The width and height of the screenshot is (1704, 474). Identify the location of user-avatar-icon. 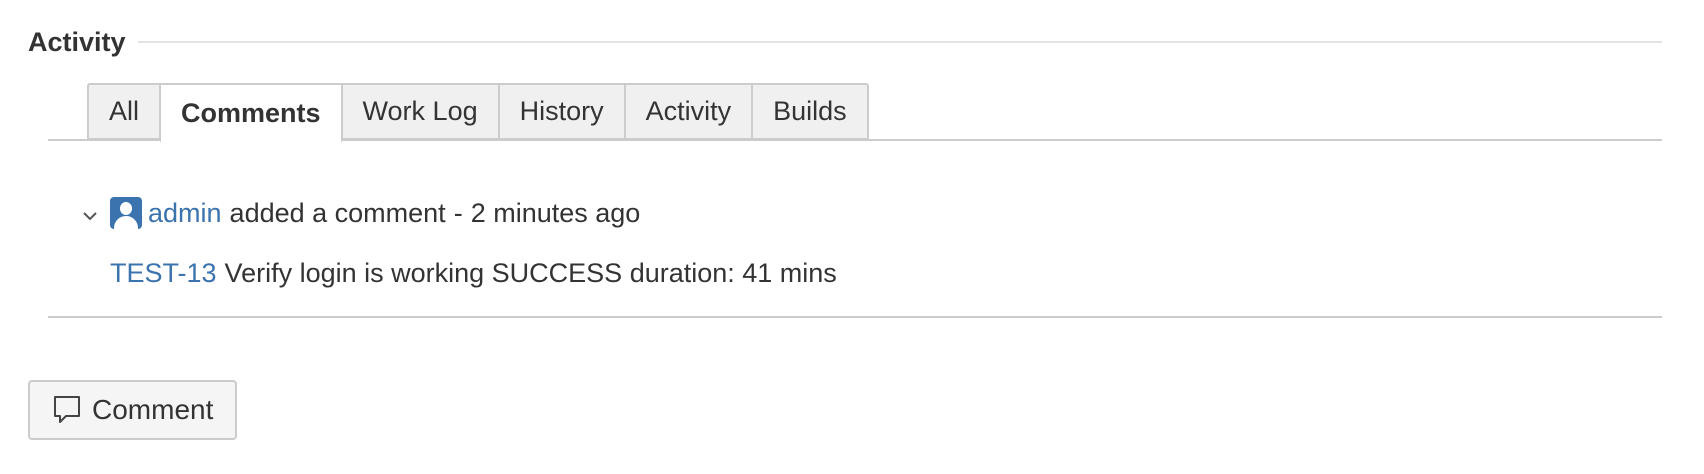
(126, 213).